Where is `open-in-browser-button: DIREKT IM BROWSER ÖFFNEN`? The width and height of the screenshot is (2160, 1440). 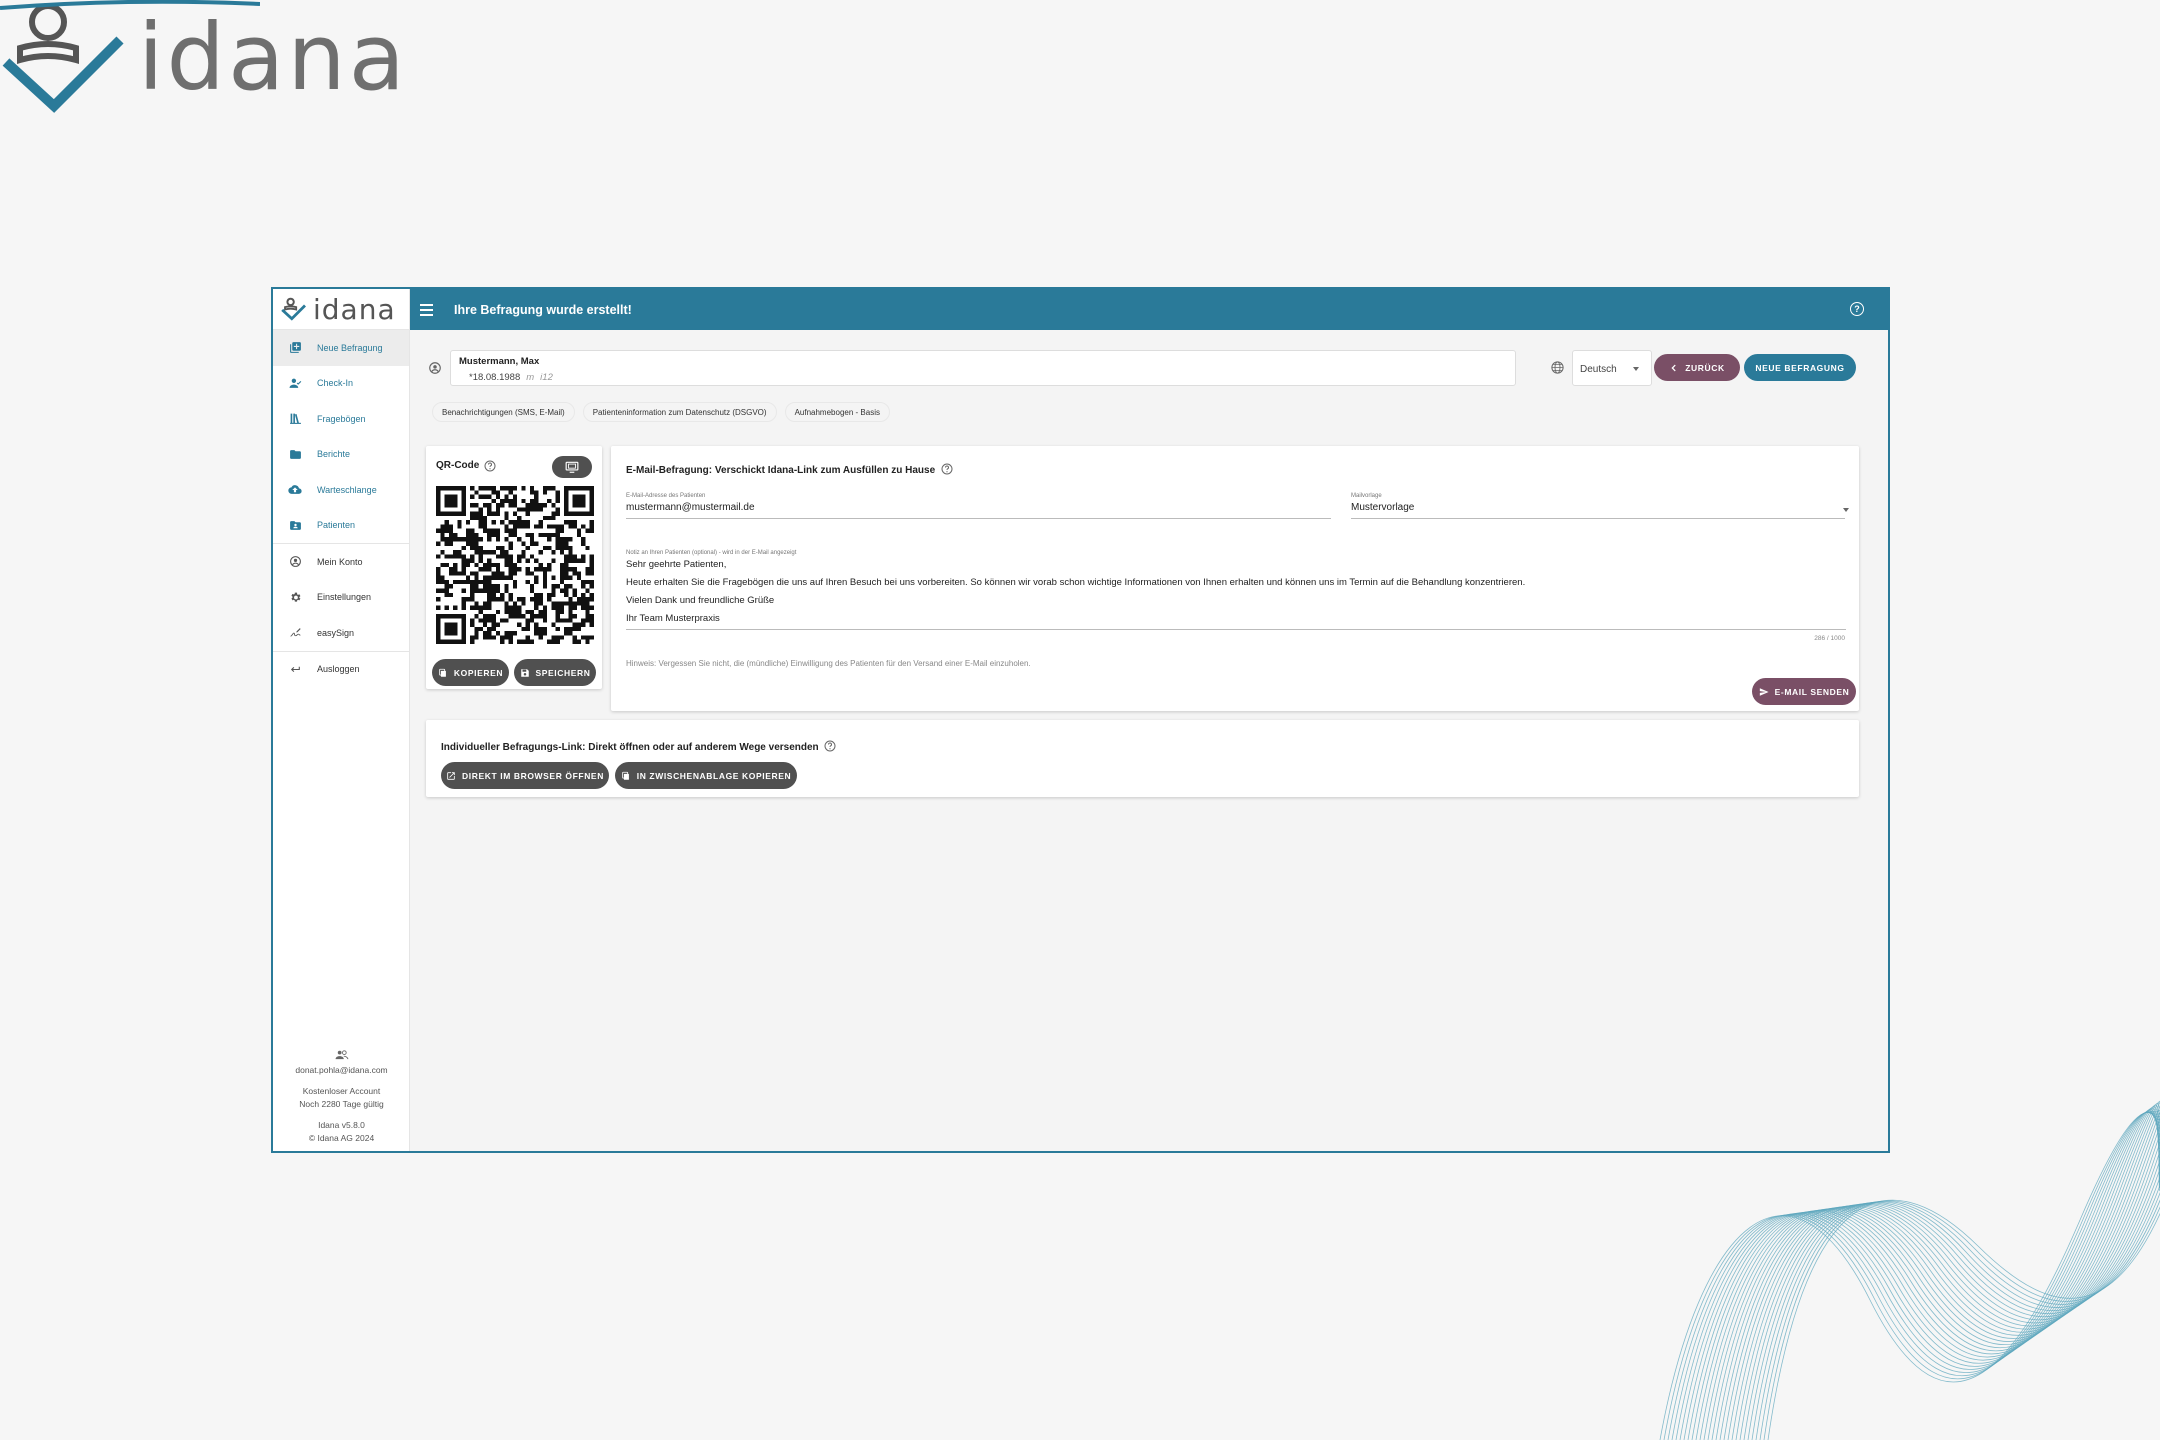 open-in-browser-button: DIREKT IM BROWSER ÖFFNEN is located at coordinates (525, 775).